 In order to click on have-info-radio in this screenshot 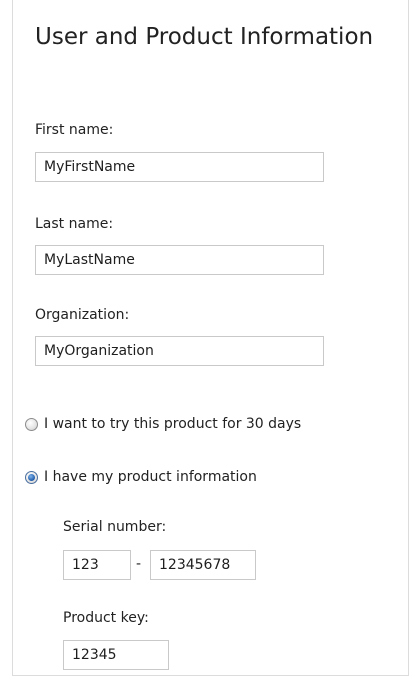, I will do `click(31, 477)`.